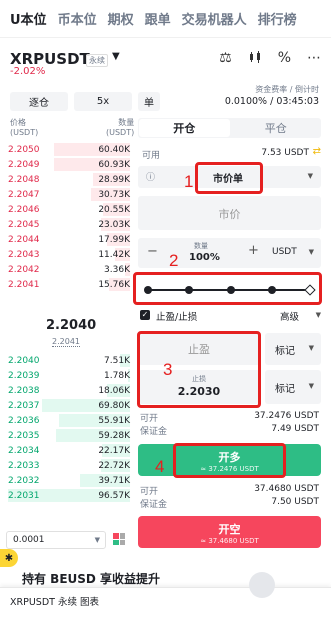  Describe the element at coordinates (114, 209) in the screenshot. I see `ask-quantity: 20.55K` at that location.